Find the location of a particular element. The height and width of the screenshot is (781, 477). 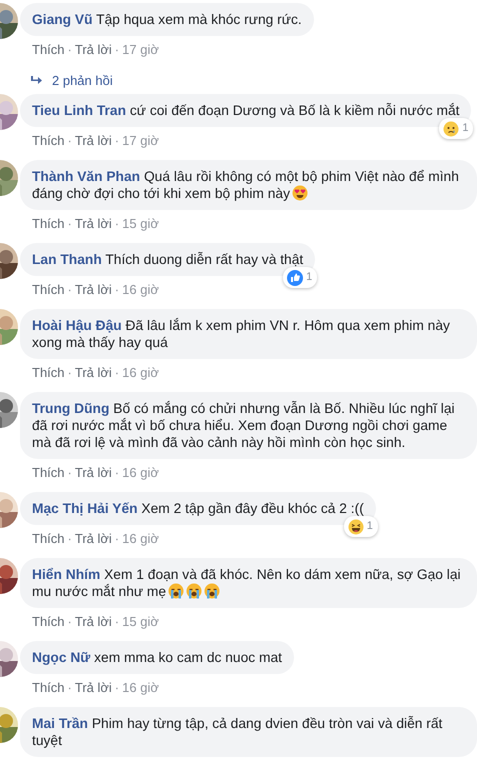

comment-text: Ngọc Nữ xem mma ko cam dc nuoc mat is located at coordinates (157, 657).